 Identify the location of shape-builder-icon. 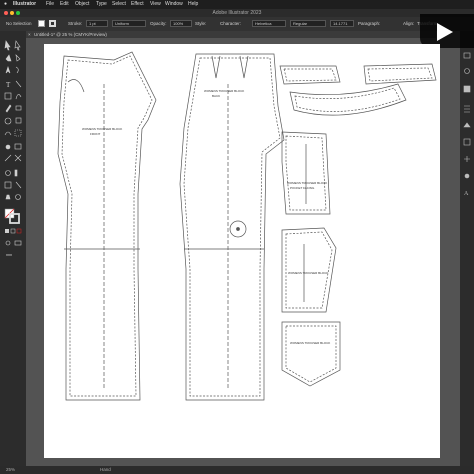
(8, 147).